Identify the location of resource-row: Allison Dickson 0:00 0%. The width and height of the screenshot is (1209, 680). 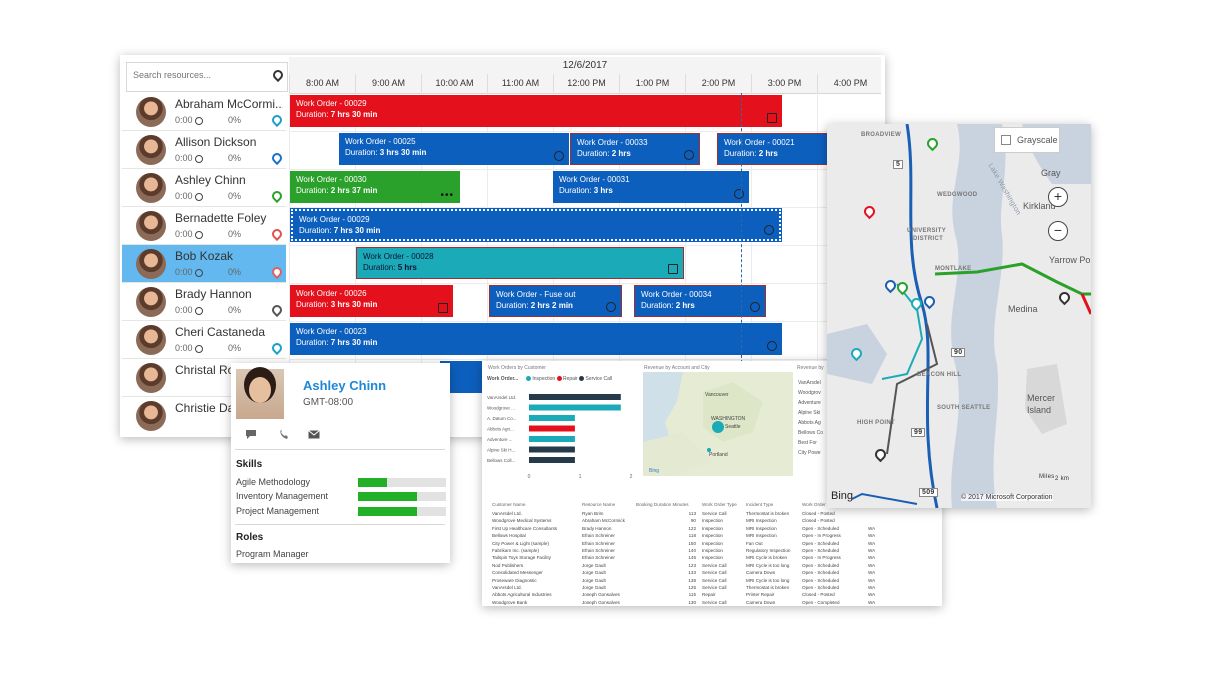
(204, 150).